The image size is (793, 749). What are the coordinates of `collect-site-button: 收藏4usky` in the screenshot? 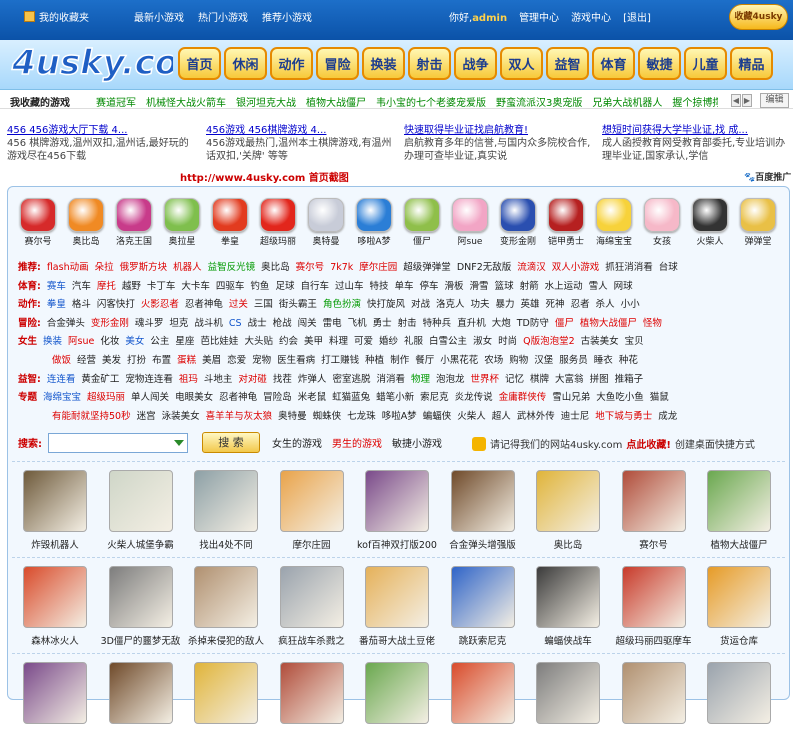 It's located at (758, 17).